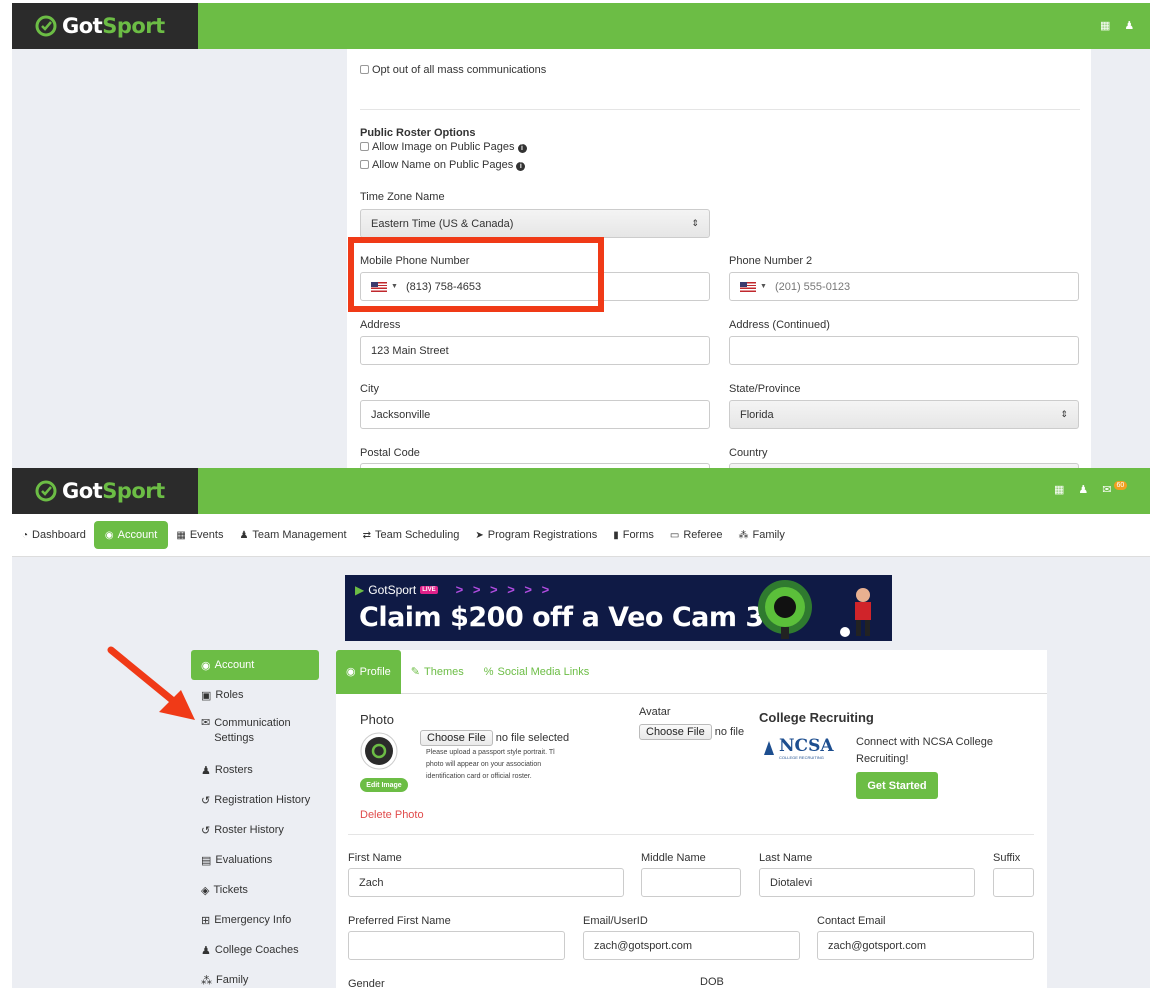  What do you see at coordinates (696, 535) in the screenshot?
I see `nav-referee: ▭ Referee` at bounding box center [696, 535].